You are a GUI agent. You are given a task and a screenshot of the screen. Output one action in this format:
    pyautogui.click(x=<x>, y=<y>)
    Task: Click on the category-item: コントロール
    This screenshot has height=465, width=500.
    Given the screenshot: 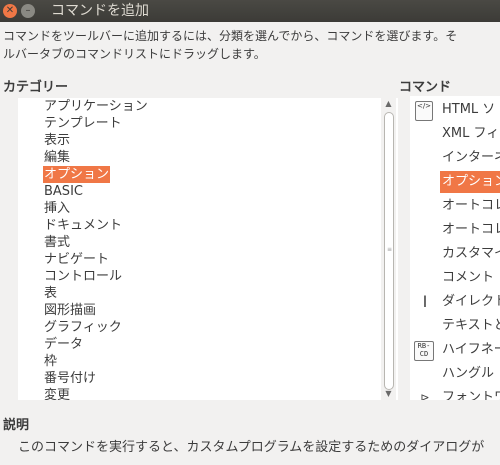 What is the action you would take?
    pyautogui.click(x=83, y=276)
    